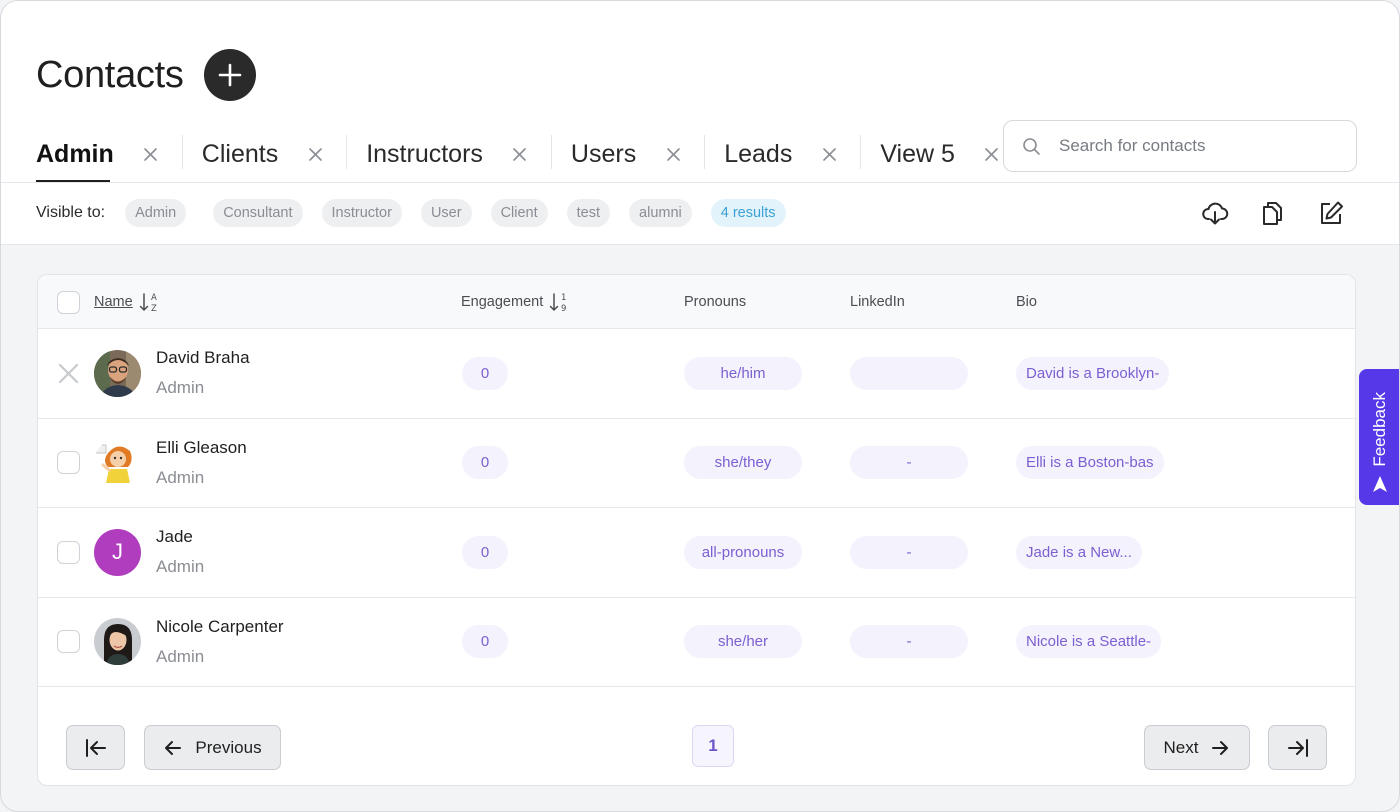 The width and height of the screenshot is (1400, 812). What do you see at coordinates (700, 182) in the screenshot?
I see `tabs-divider` at bounding box center [700, 182].